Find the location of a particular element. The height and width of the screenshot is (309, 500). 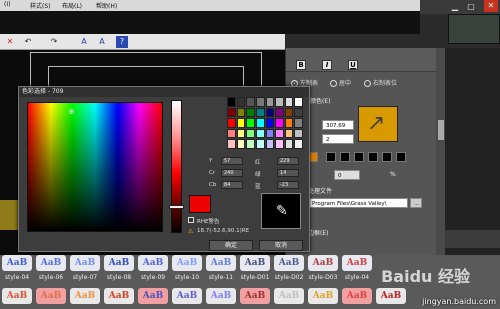

value-field-2: 2 is located at coordinates (338, 139).